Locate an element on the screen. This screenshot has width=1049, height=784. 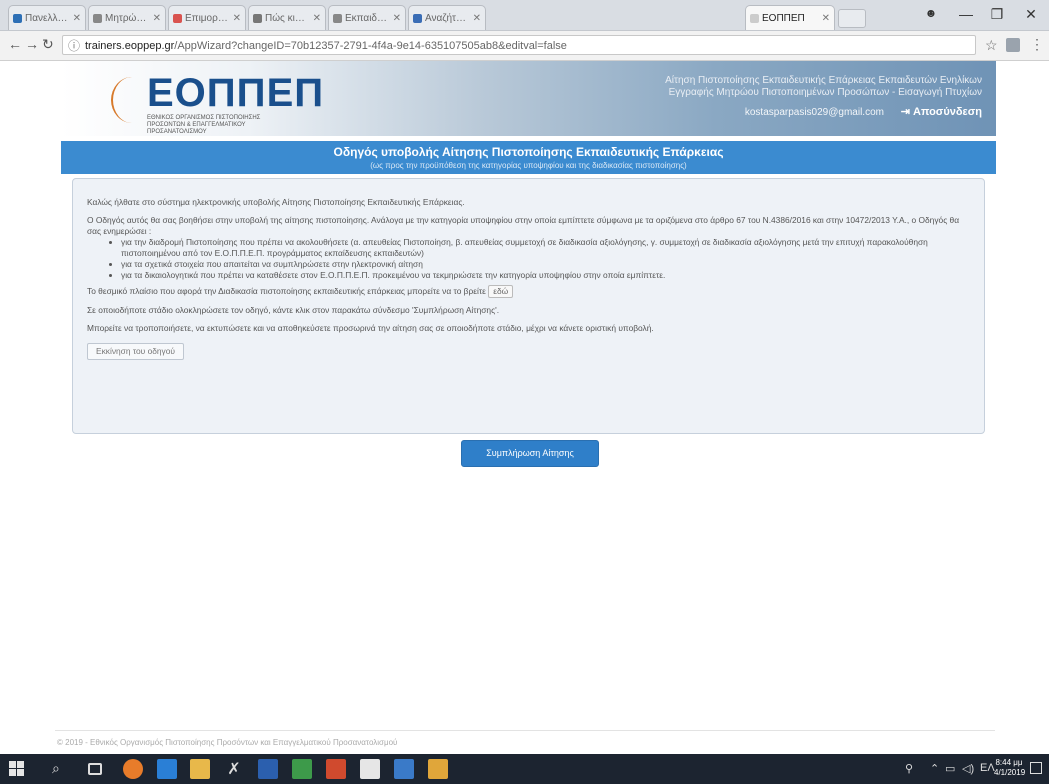
browser-menu-icon: ⋮ is located at coordinates (1037, 44).